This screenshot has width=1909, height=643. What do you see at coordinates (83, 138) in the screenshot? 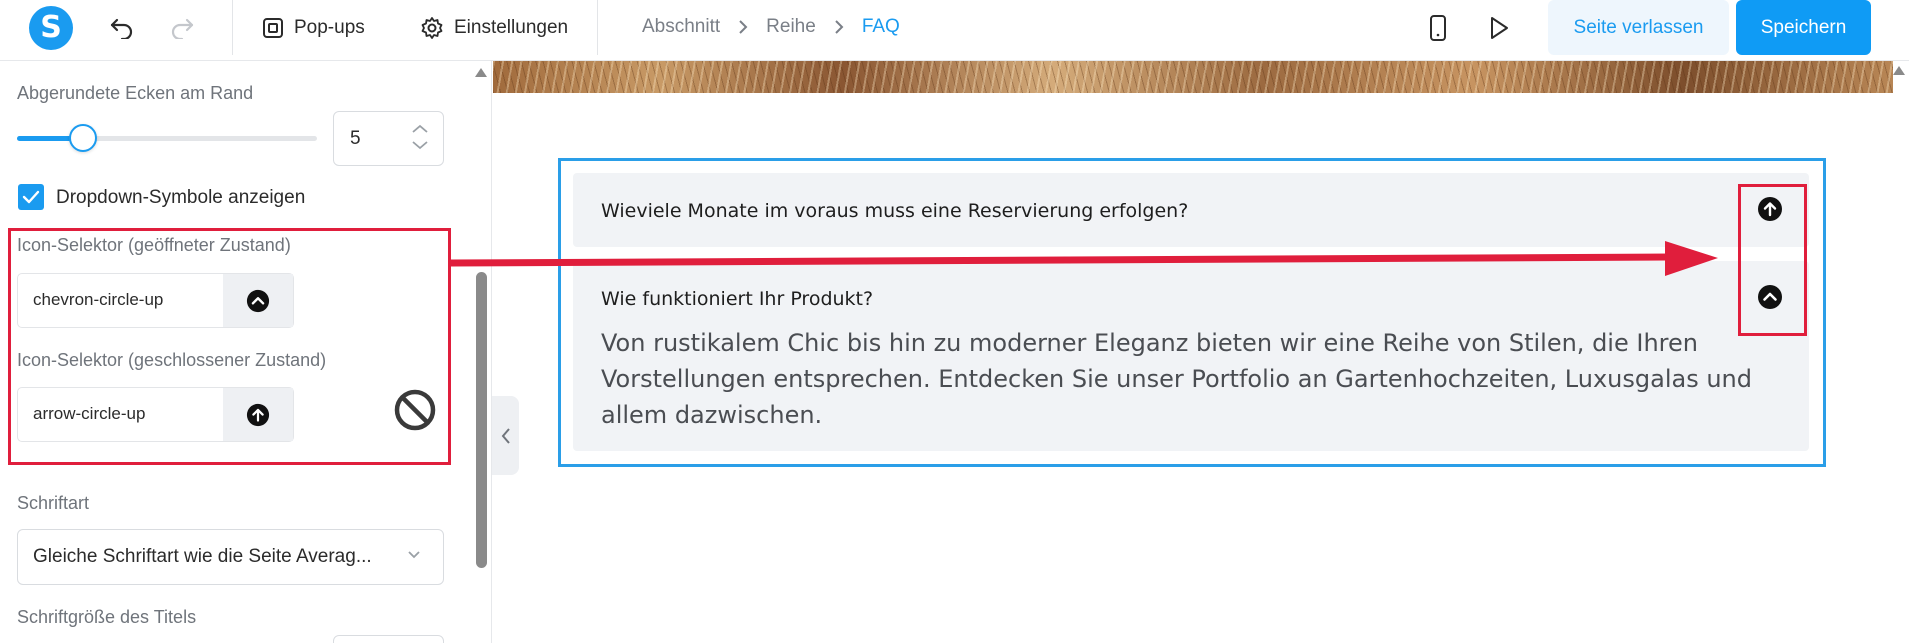
I see `slider-thumb` at bounding box center [83, 138].